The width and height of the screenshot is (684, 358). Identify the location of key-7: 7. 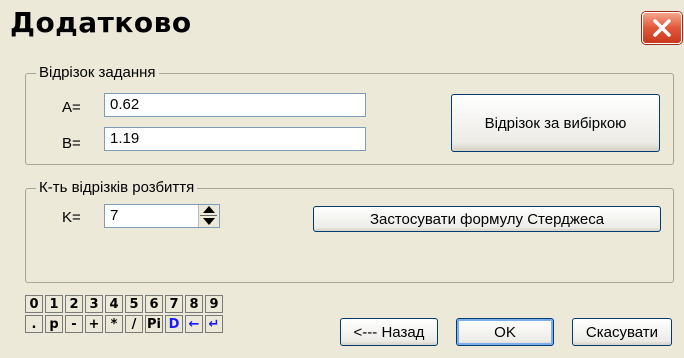
(174, 304).